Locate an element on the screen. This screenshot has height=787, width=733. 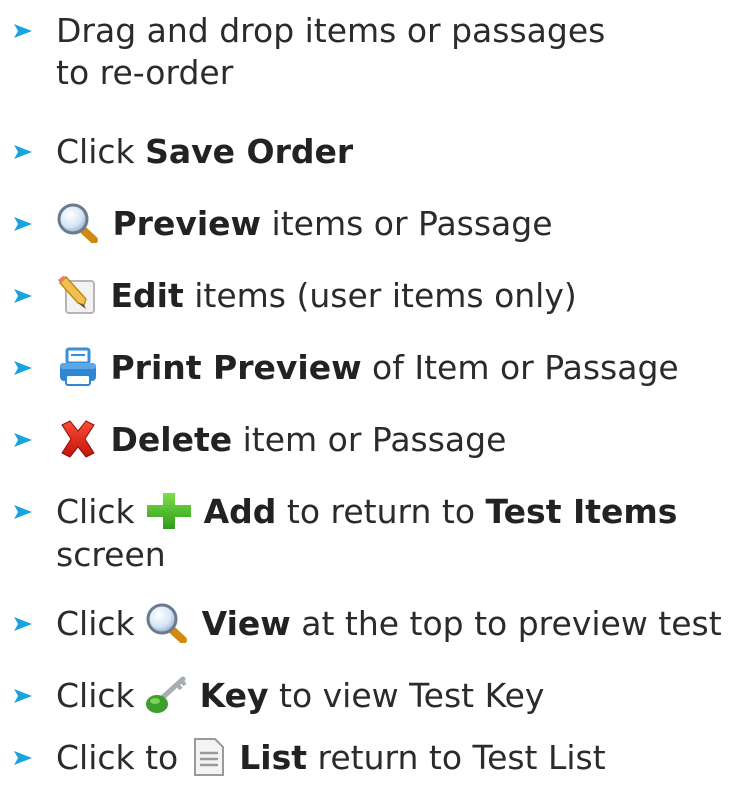
list-label: List is located at coordinates (273, 757).